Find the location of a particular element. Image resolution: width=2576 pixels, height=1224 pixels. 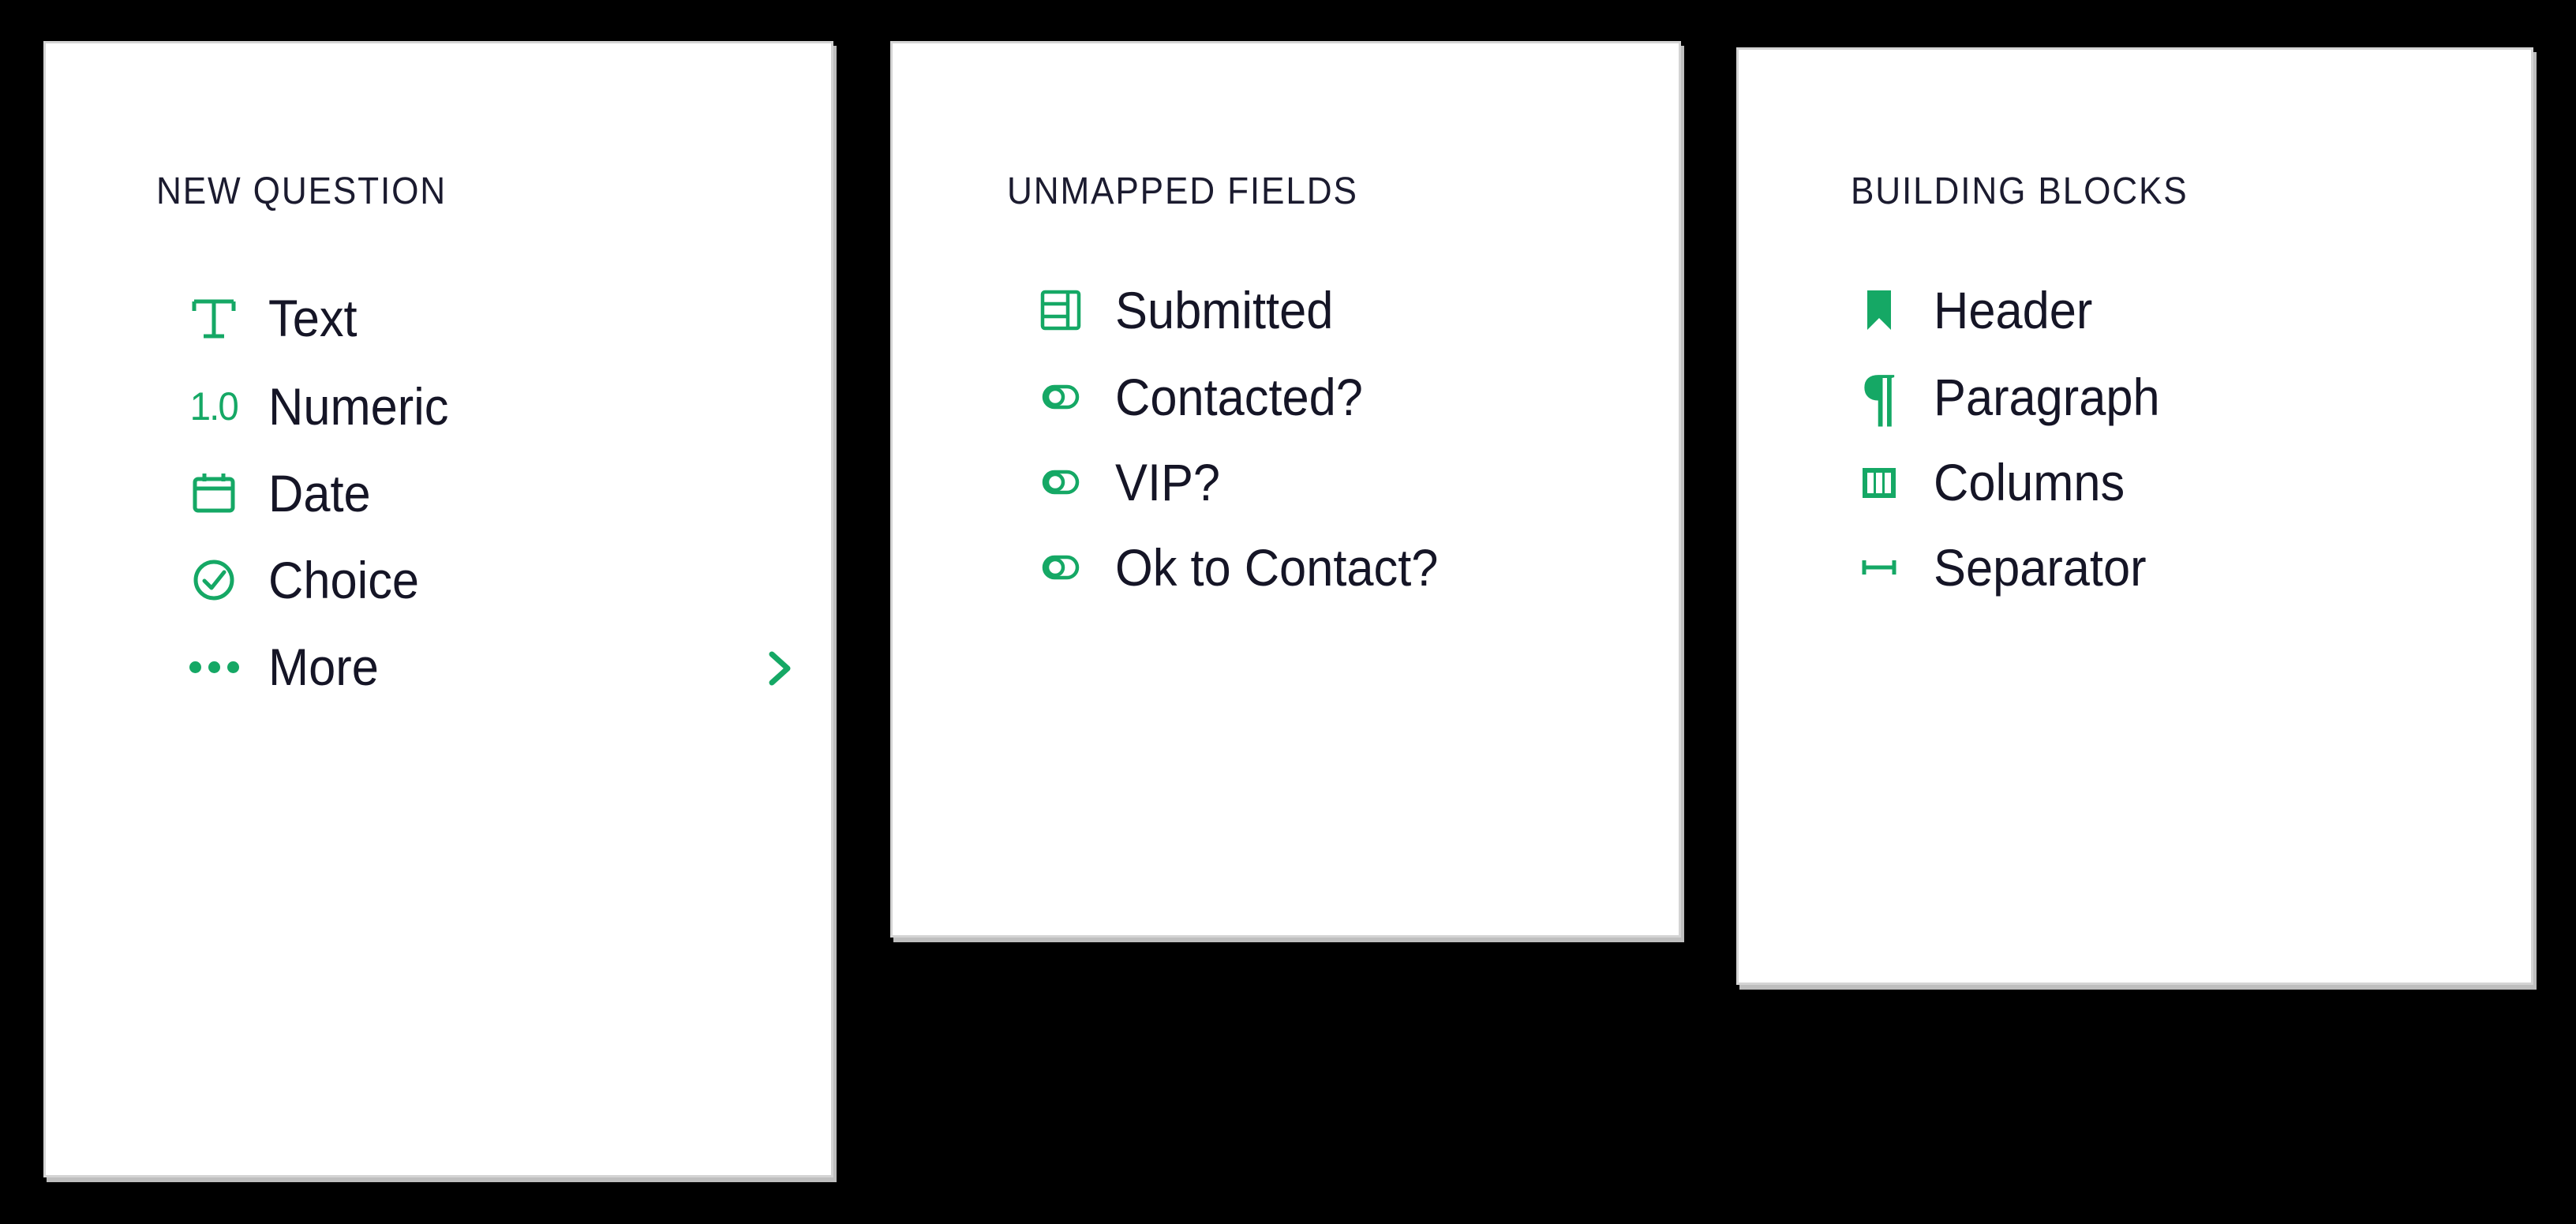

field-item-ok-to-contact: Ok to Contact? is located at coordinates (1244, 567).